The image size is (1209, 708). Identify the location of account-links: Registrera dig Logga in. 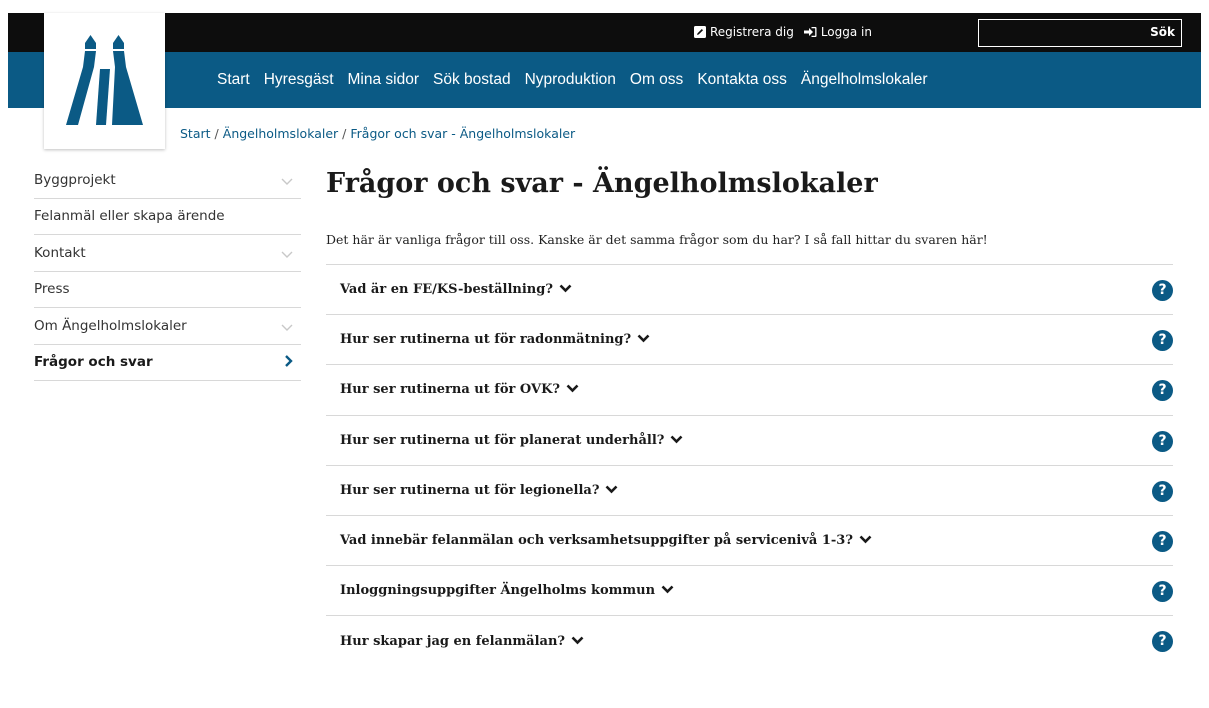
(783, 32).